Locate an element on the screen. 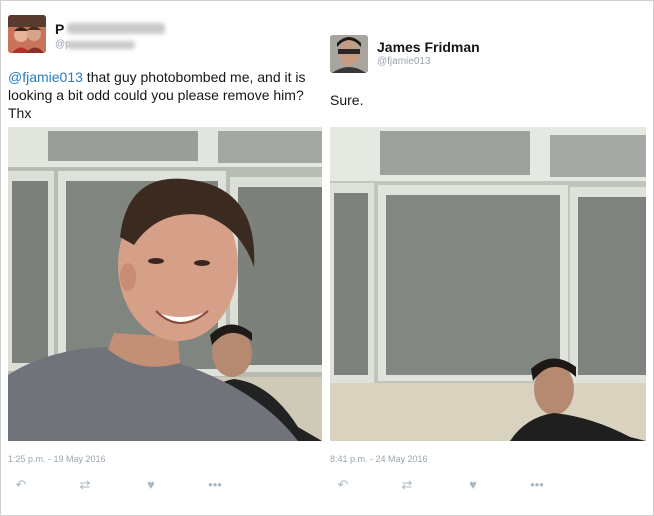 This screenshot has width=654, height=516. author-name: P is located at coordinates (59, 29).